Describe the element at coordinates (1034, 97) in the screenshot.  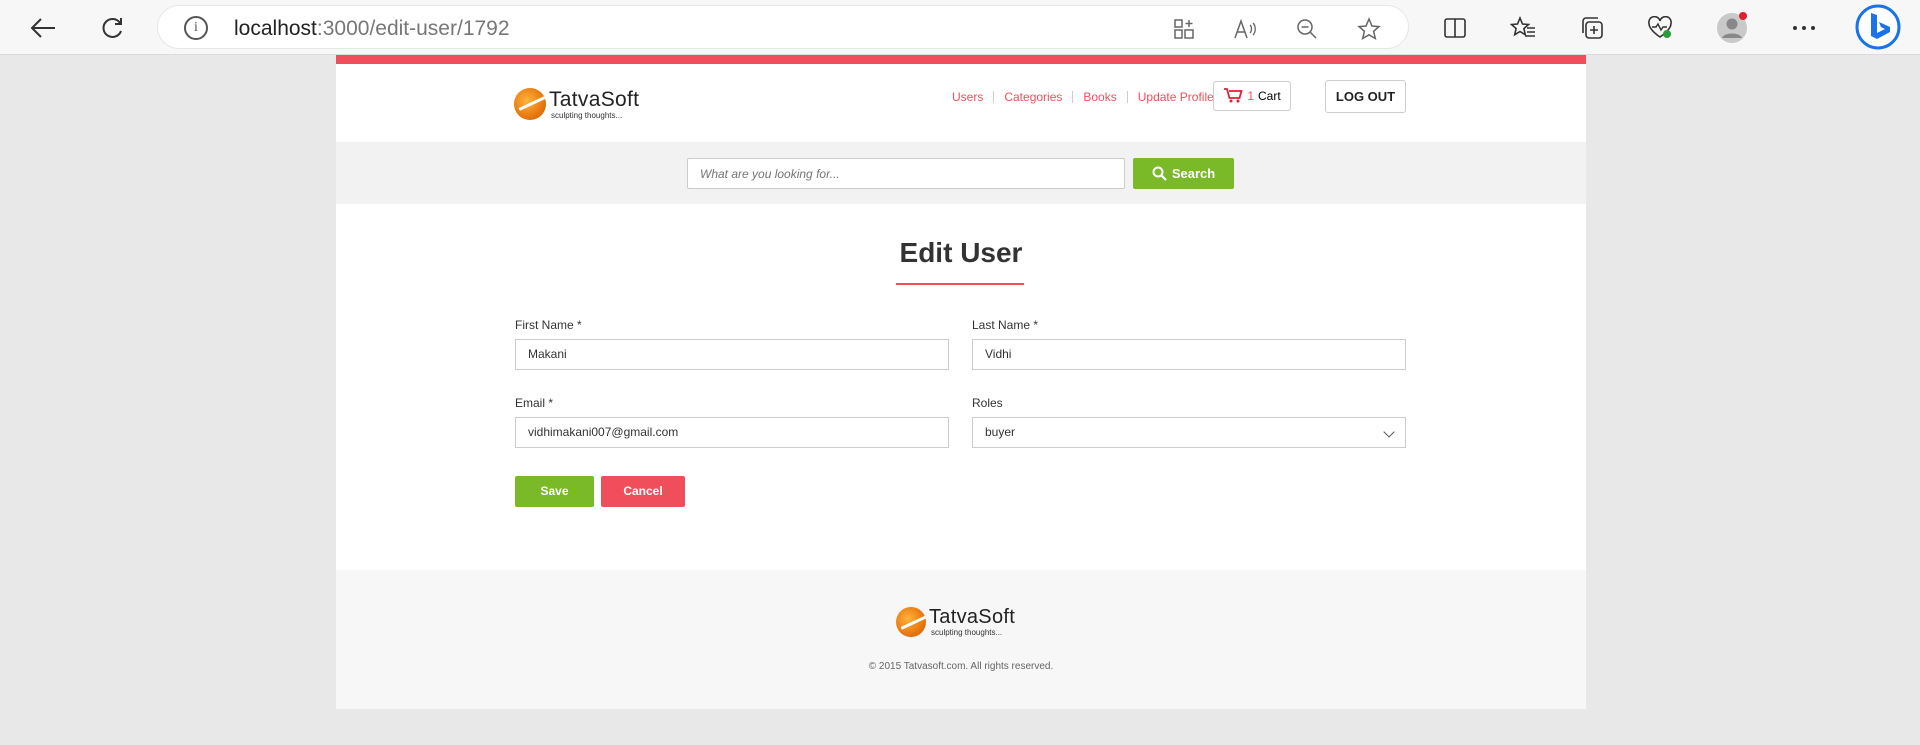
I see `nav-categories: Categories` at that location.